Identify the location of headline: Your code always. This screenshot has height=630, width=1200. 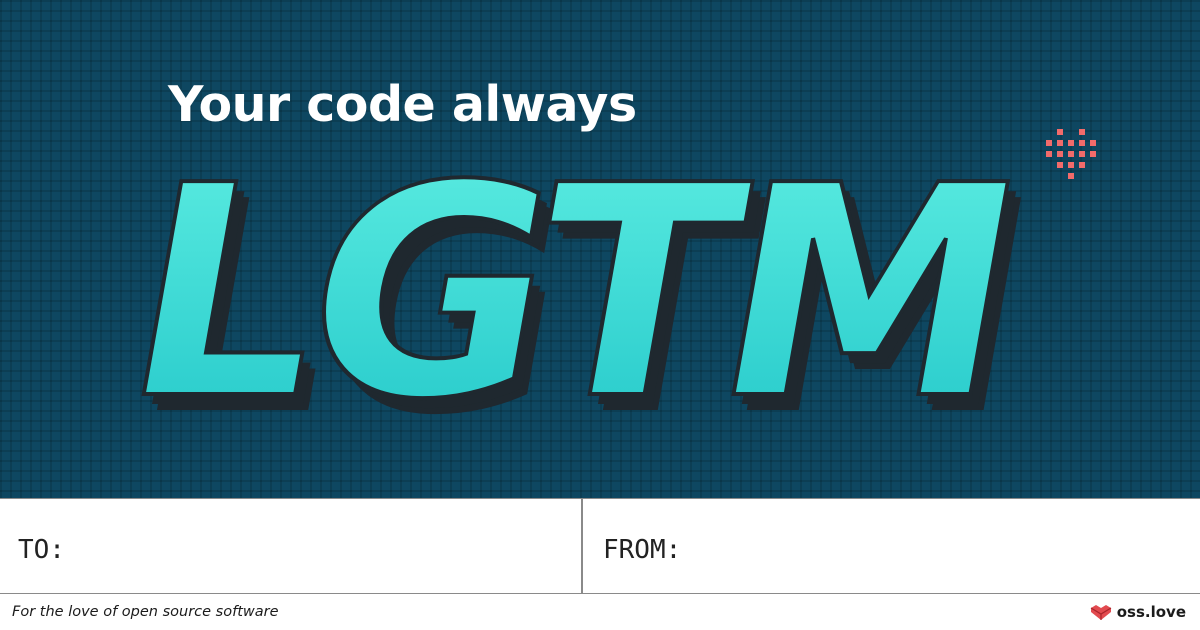
(402, 104).